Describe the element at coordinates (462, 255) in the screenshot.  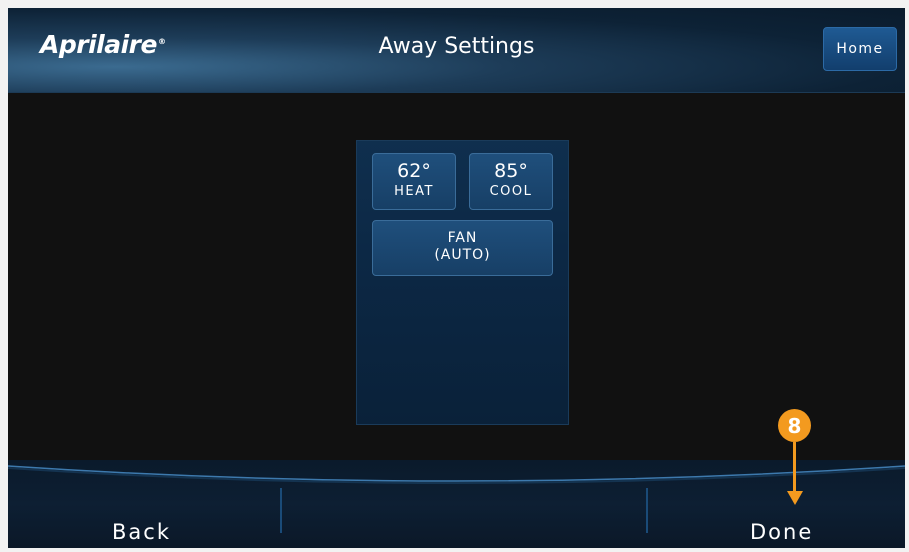
I see `fan-mode-value: (AUTO)` at that location.